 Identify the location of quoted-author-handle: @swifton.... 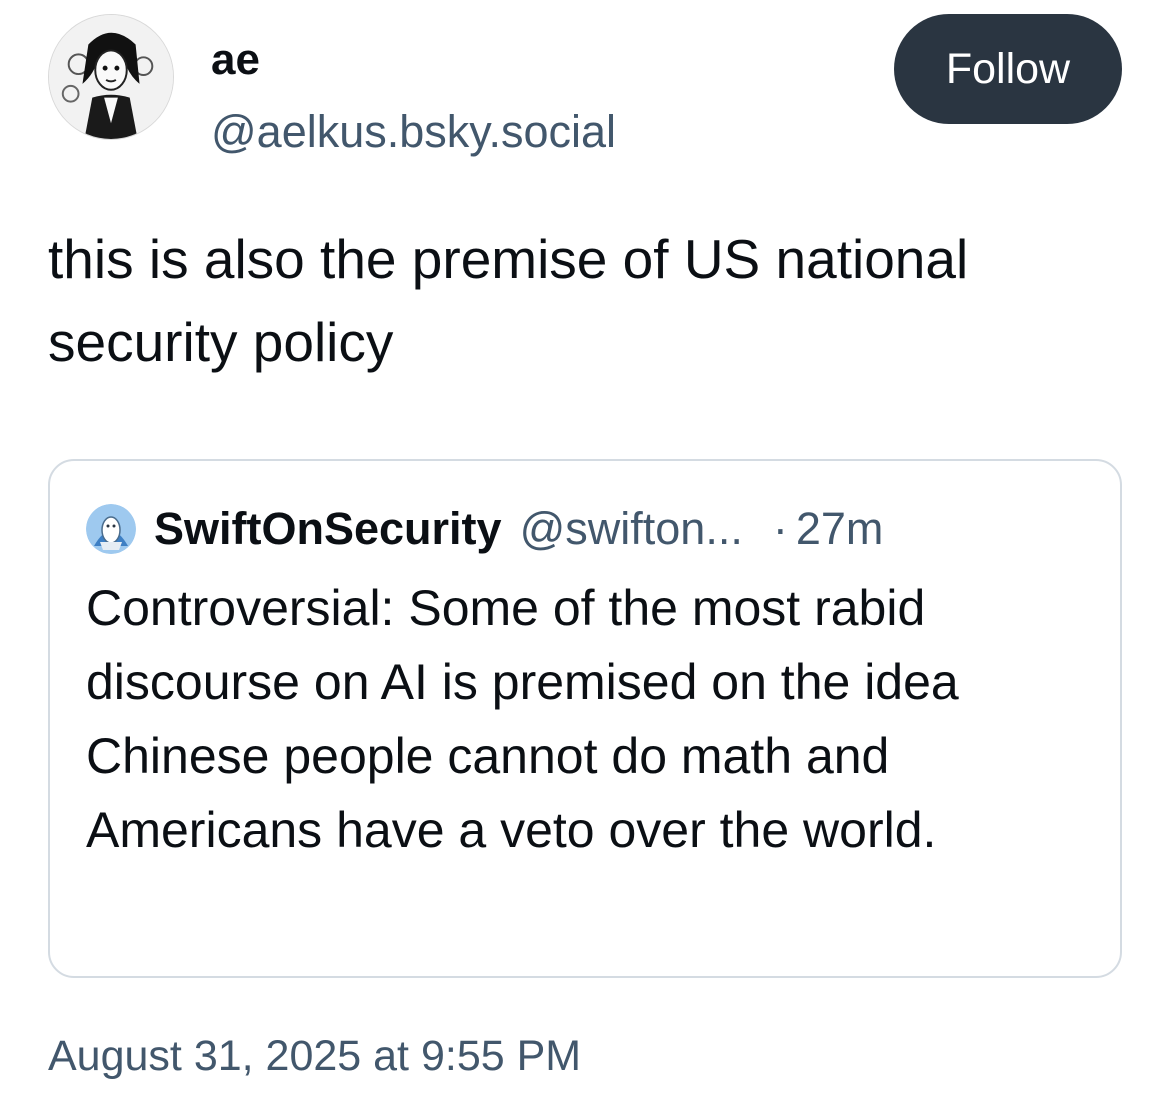
(631, 529).